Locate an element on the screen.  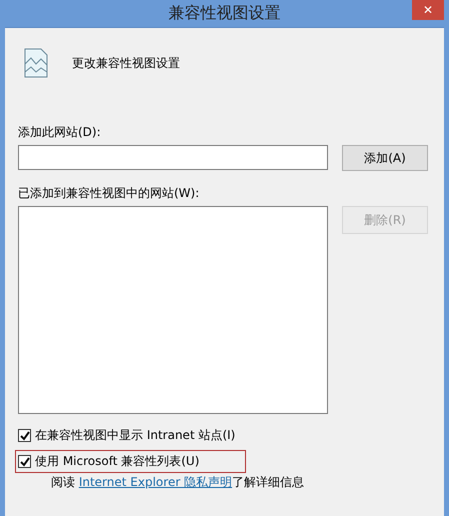
close-button: ✕ is located at coordinates (428, 10).